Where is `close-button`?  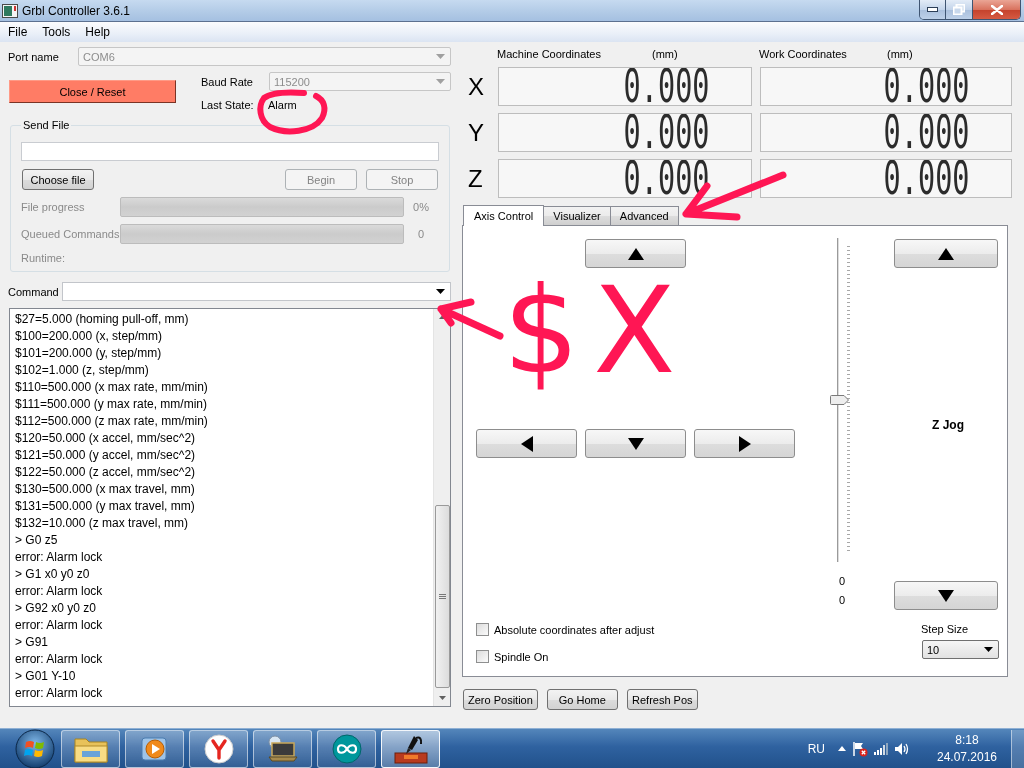
close-button is located at coordinates (996, 9).